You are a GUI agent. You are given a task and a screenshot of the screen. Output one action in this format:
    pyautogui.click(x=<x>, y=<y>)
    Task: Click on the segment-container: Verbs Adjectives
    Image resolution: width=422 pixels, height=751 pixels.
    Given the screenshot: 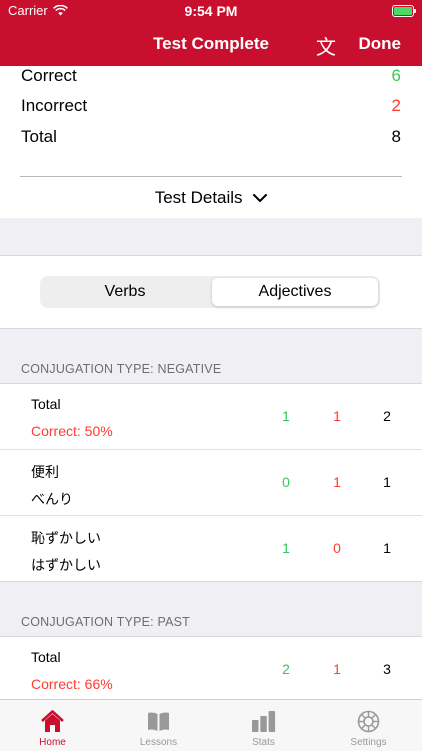 What is the action you would take?
    pyautogui.click(x=211, y=292)
    